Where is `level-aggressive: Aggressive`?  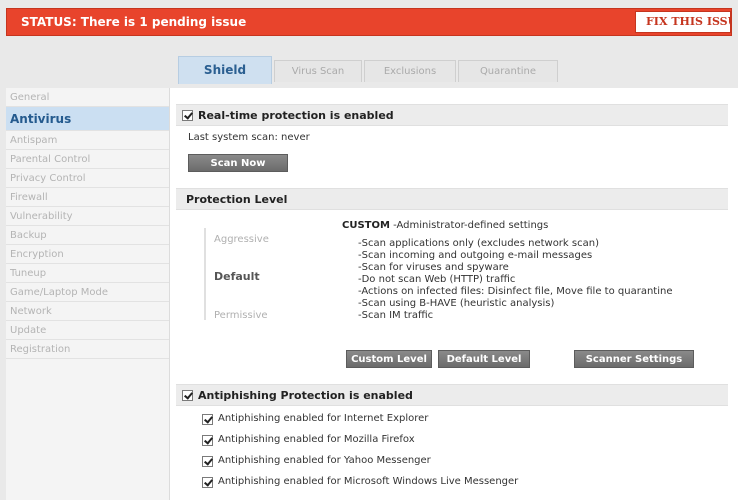
level-aggressive: Aggressive is located at coordinates (241, 239).